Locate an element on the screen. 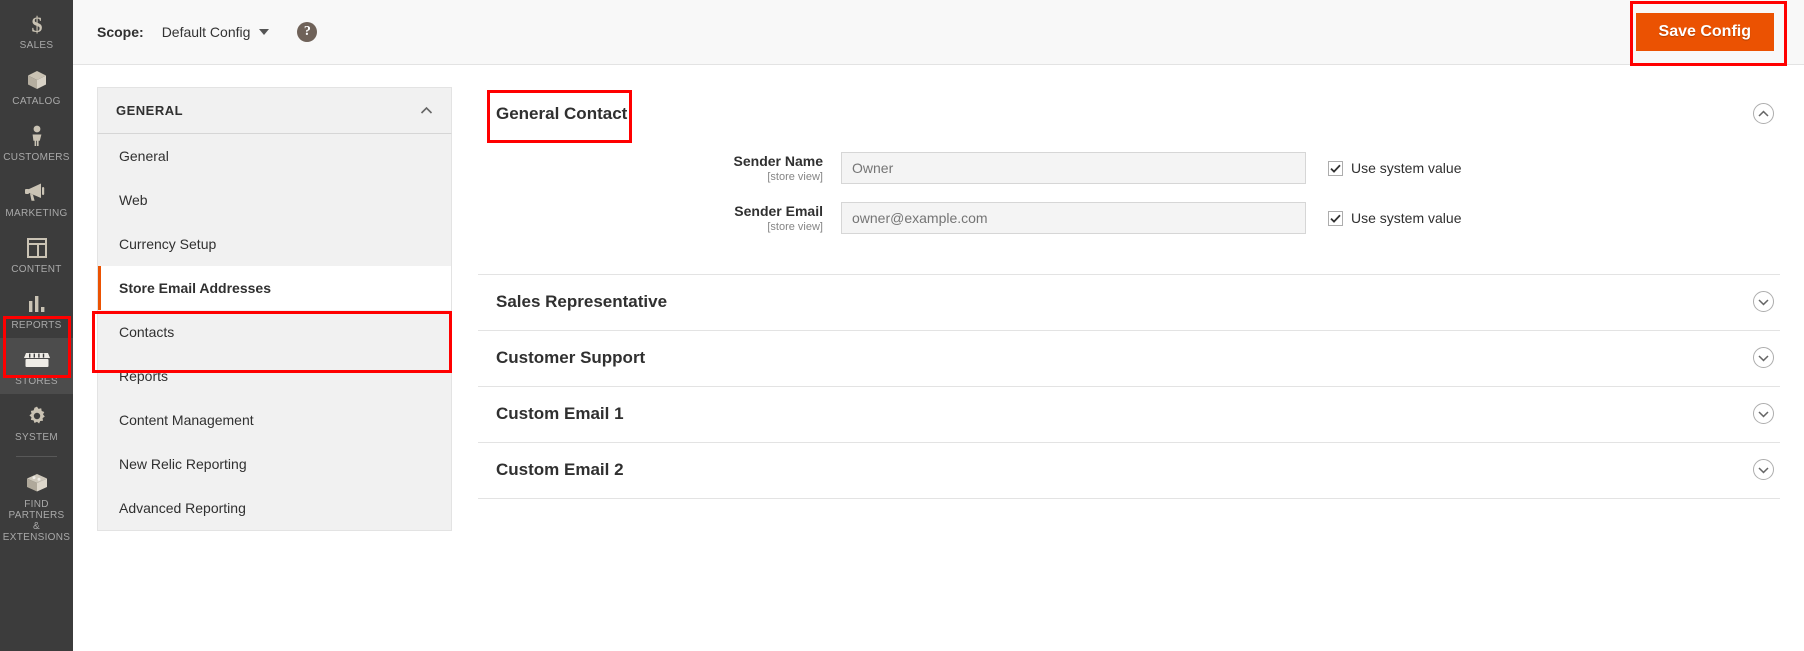 This screenshot has width=1804, height=651. sidebar-item-content: CONTENT is located at coordinates (36, 254).